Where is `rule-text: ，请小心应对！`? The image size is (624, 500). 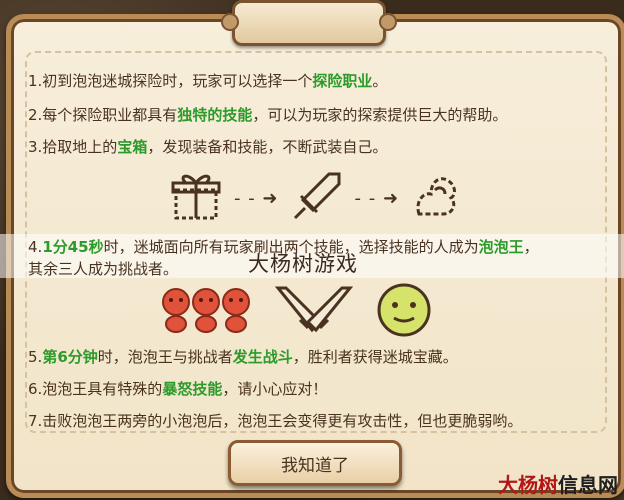
rule-text: ，请小心应对！ is located at coordinates (275, 389).